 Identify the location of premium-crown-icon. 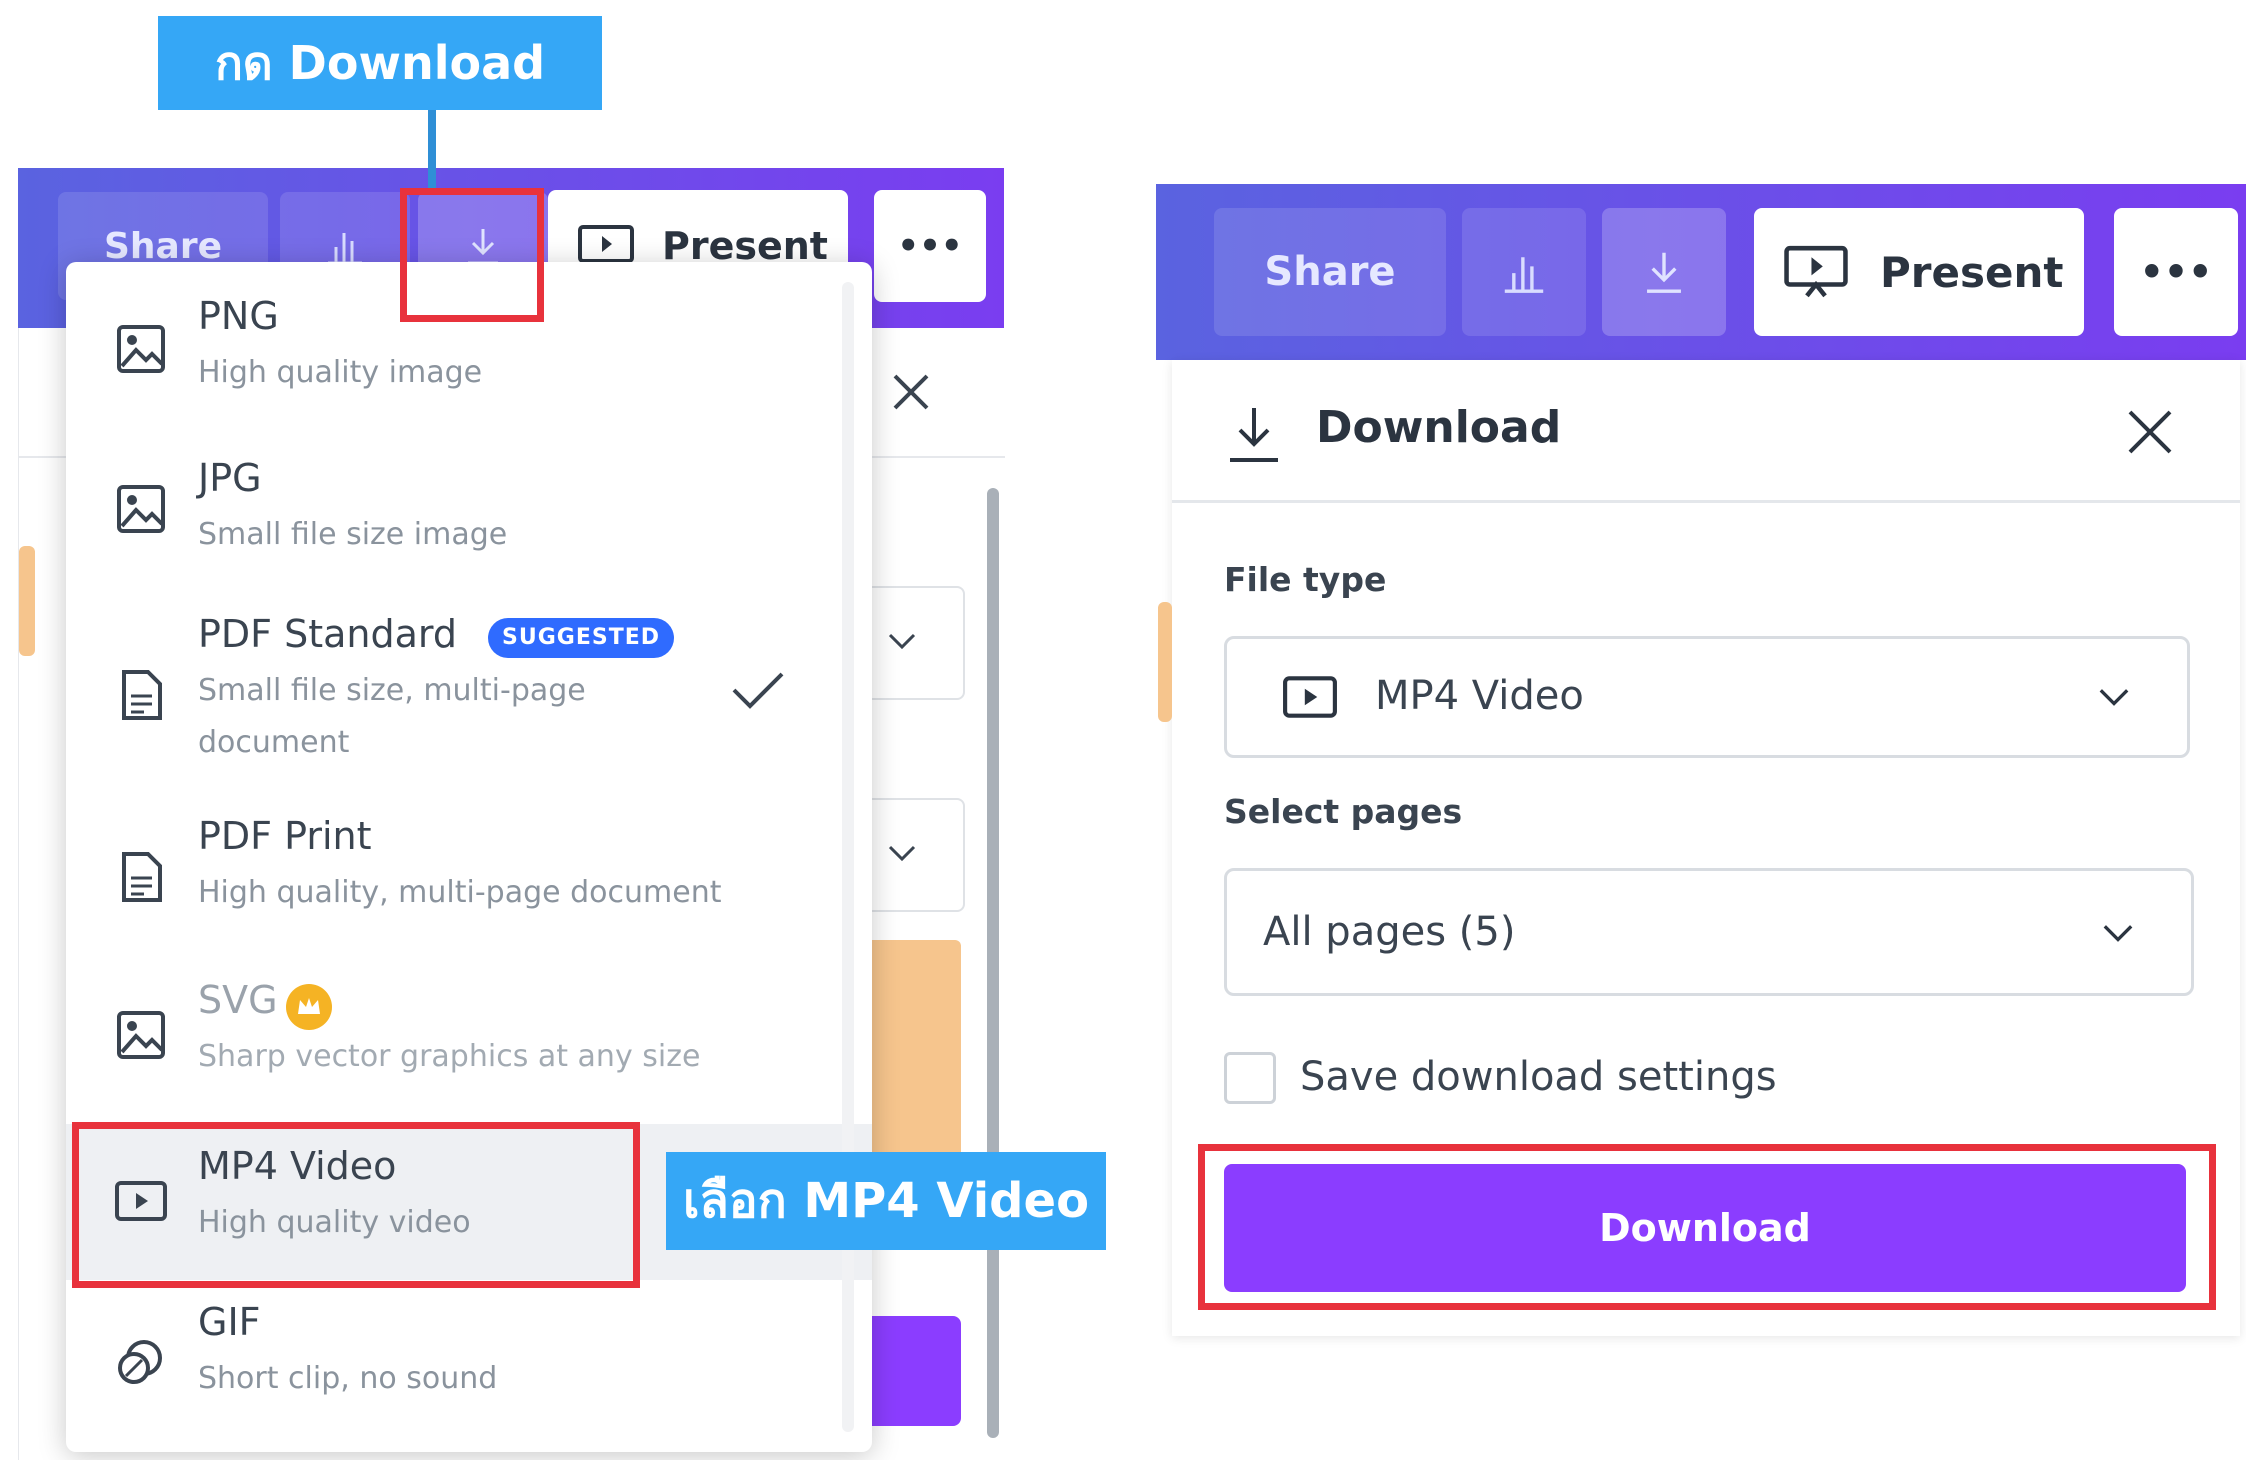
(309, 1007).